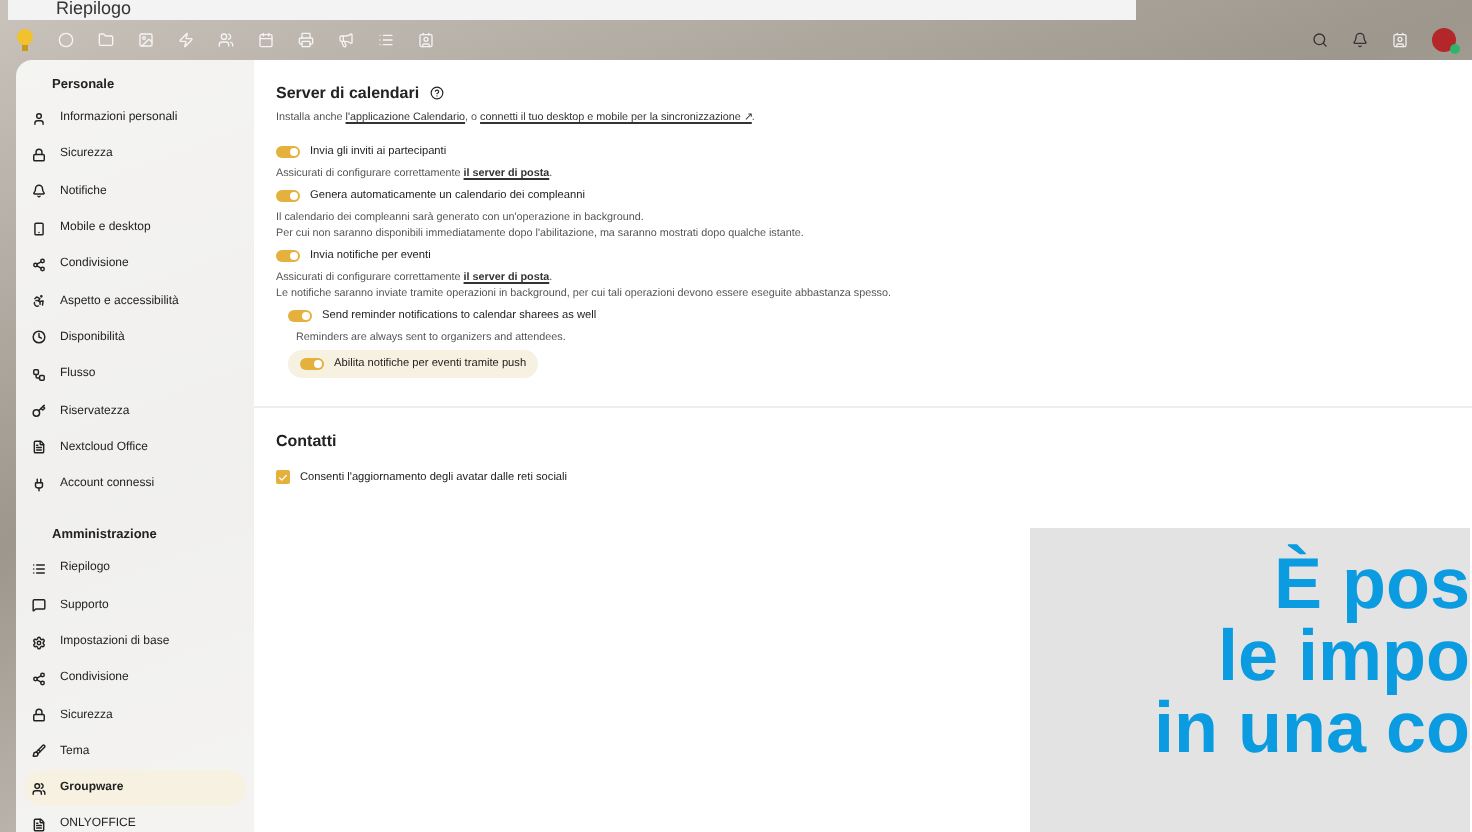 The height and width of the screenshot is (832, 1472). Describe the element at coordinates (39, 374) in the screenshot. I see `flow-icon` at that location.